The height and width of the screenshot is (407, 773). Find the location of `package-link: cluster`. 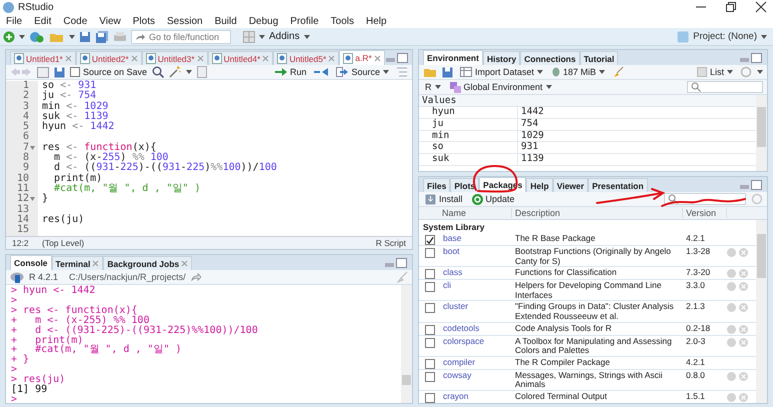

package-link: cluster is located at coordinates (476, 307).